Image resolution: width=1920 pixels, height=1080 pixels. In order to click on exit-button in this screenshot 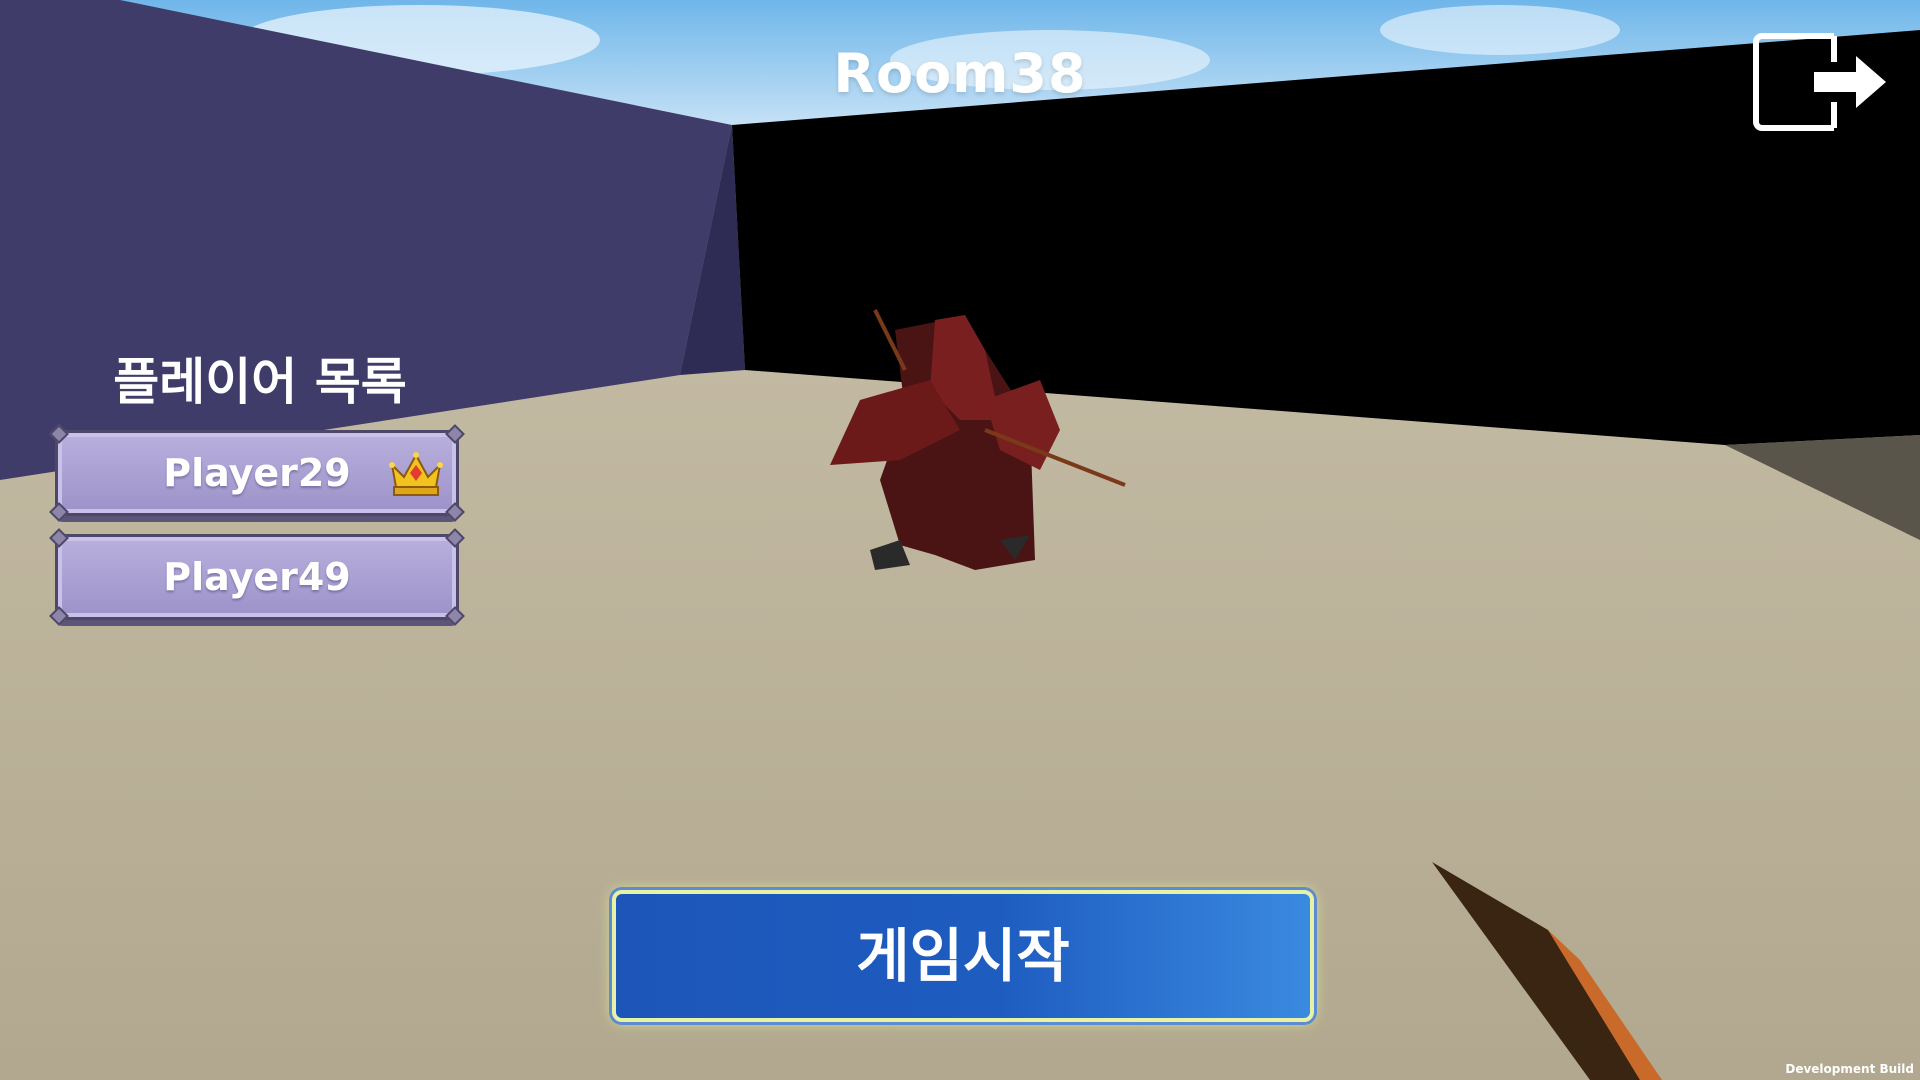, I will do `click(1822, 83)`.